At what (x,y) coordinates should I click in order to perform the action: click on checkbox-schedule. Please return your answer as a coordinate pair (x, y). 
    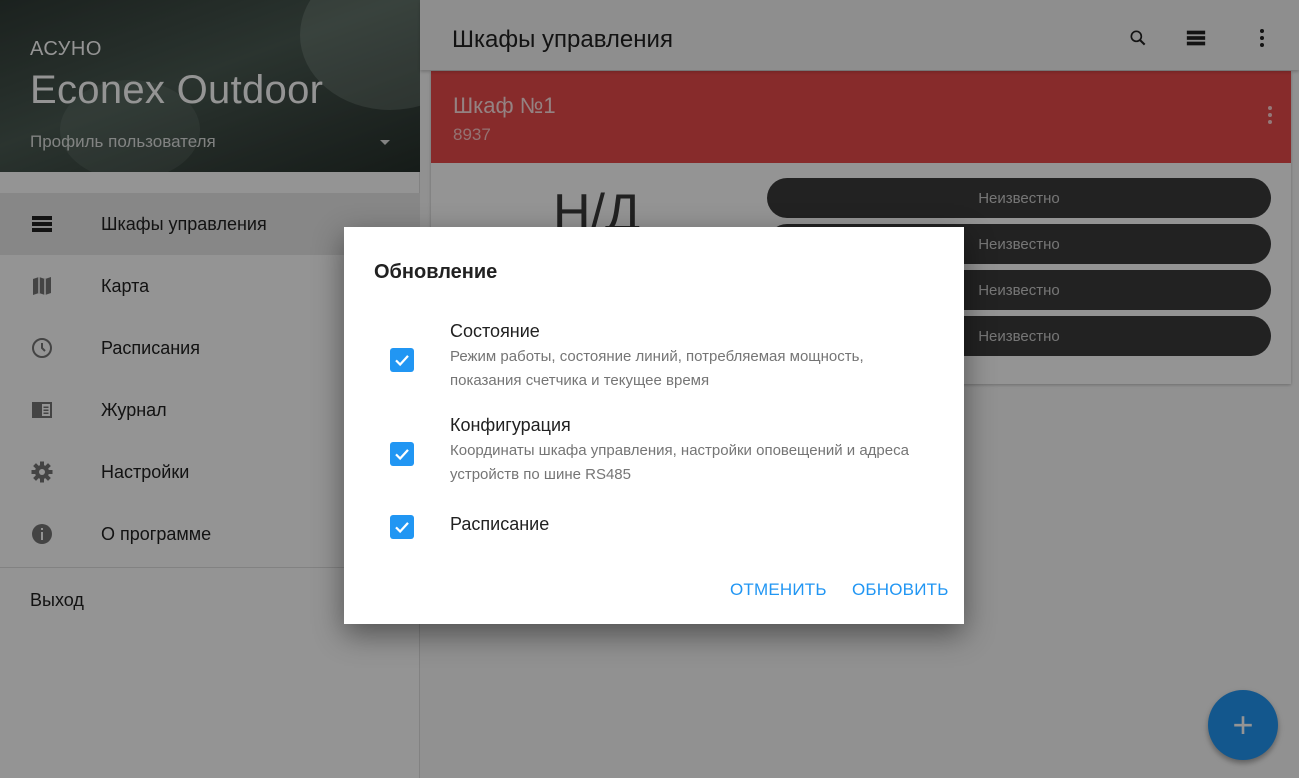
    Looking at the image, I should click on (402, 527).